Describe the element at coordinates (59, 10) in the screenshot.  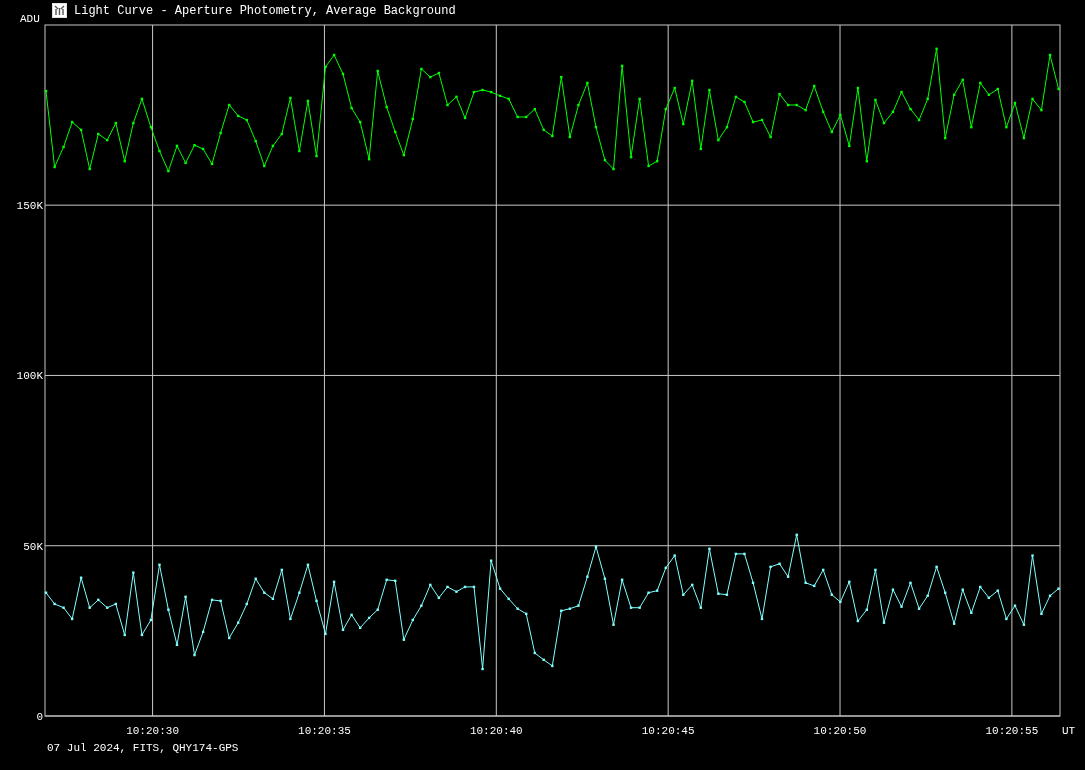
I see `app-icon` at that location.